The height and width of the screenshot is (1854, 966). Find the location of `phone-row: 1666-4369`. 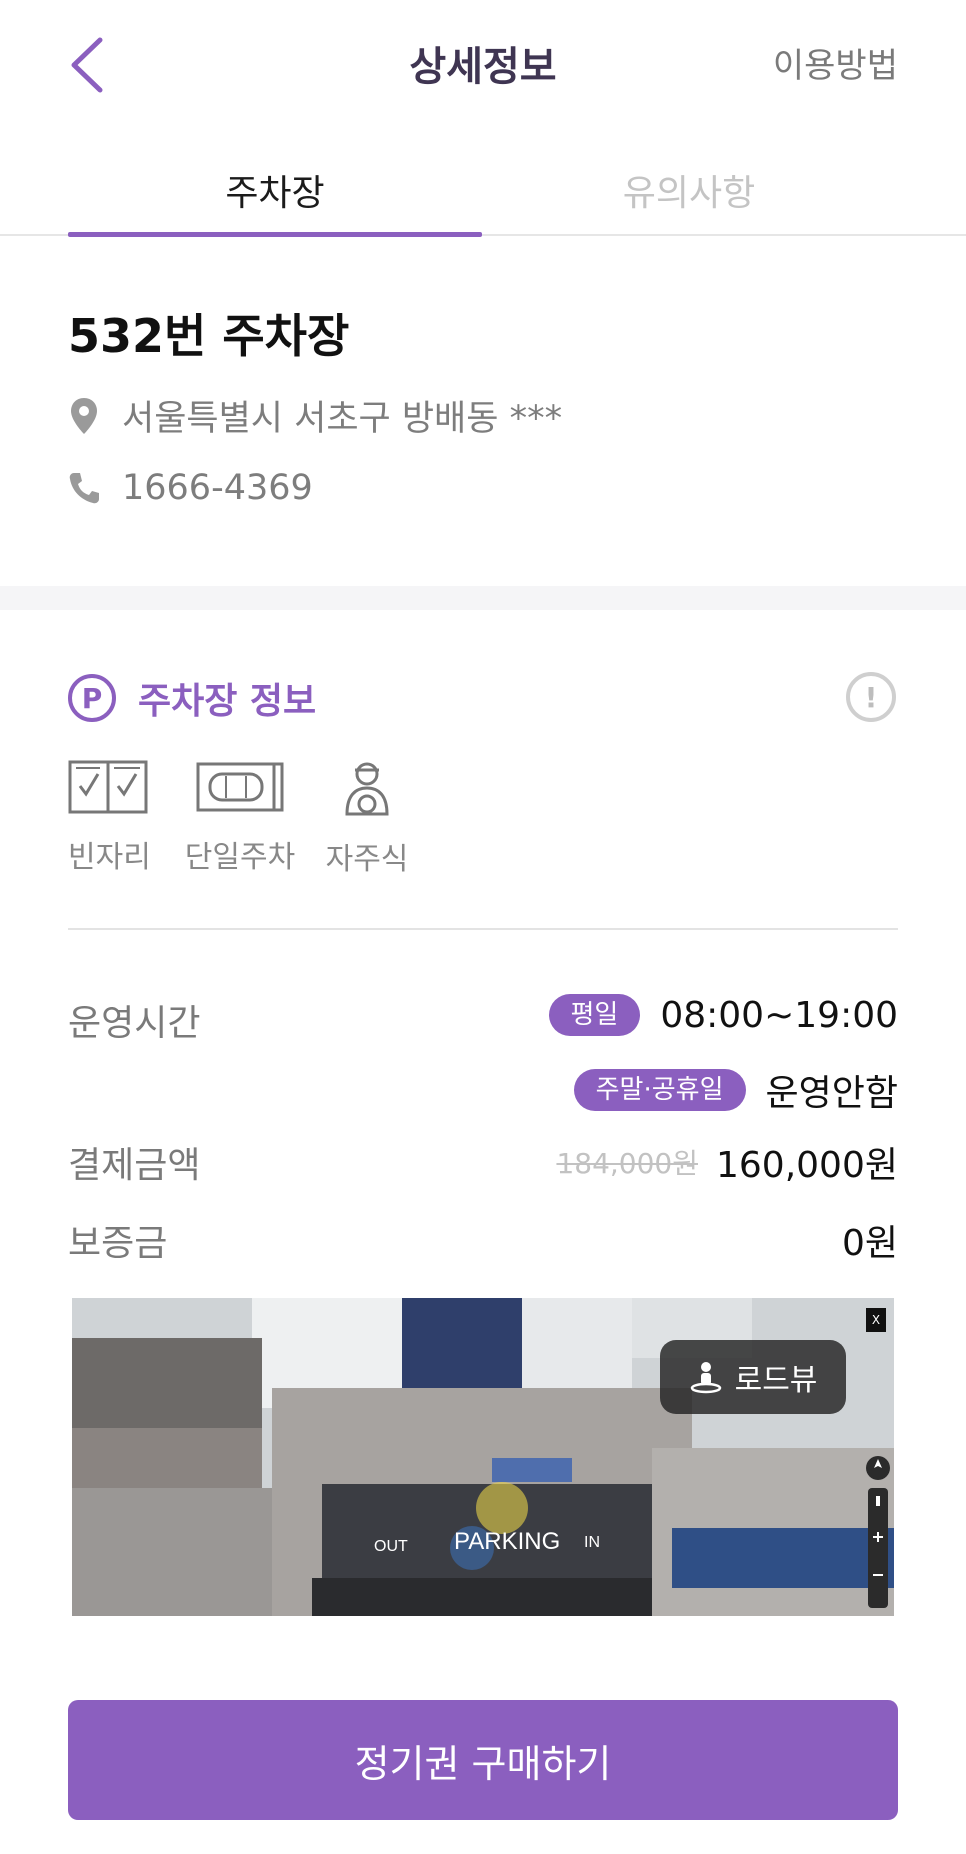

phone-row: 1666-4369 is located at coordinates (190, 488).